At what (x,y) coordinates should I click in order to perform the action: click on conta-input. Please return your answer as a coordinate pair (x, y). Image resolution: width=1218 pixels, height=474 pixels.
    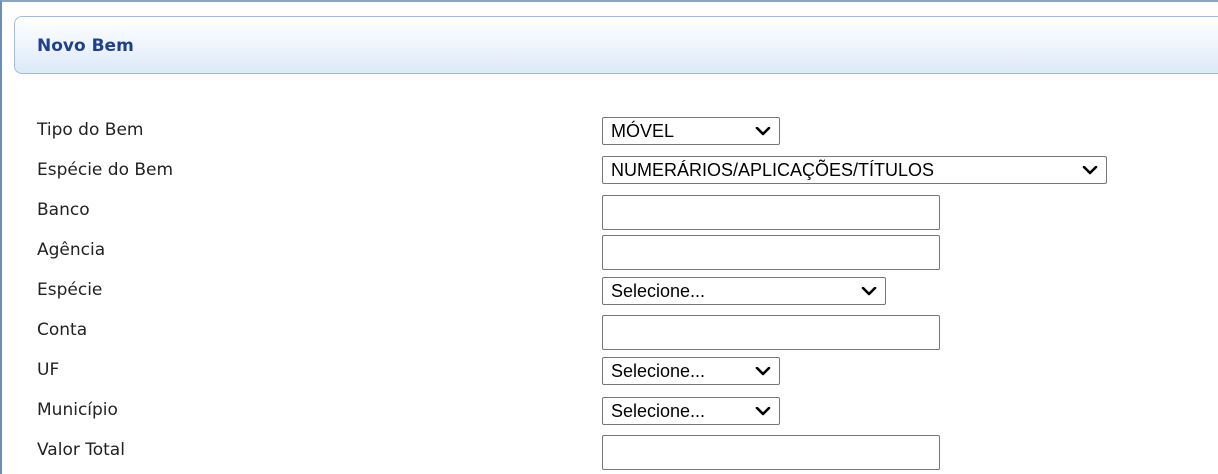
    Looking at the image, I should click on (771, 332).